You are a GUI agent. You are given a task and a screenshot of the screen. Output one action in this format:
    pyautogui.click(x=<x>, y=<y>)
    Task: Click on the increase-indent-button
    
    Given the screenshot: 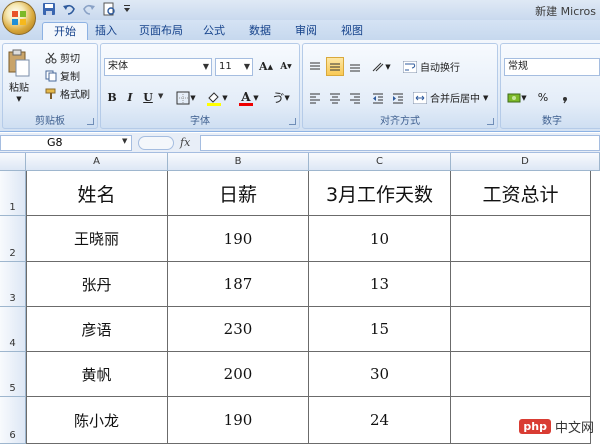 What is the action you would take?
    pyautogui.click(x=398, y=97)
    